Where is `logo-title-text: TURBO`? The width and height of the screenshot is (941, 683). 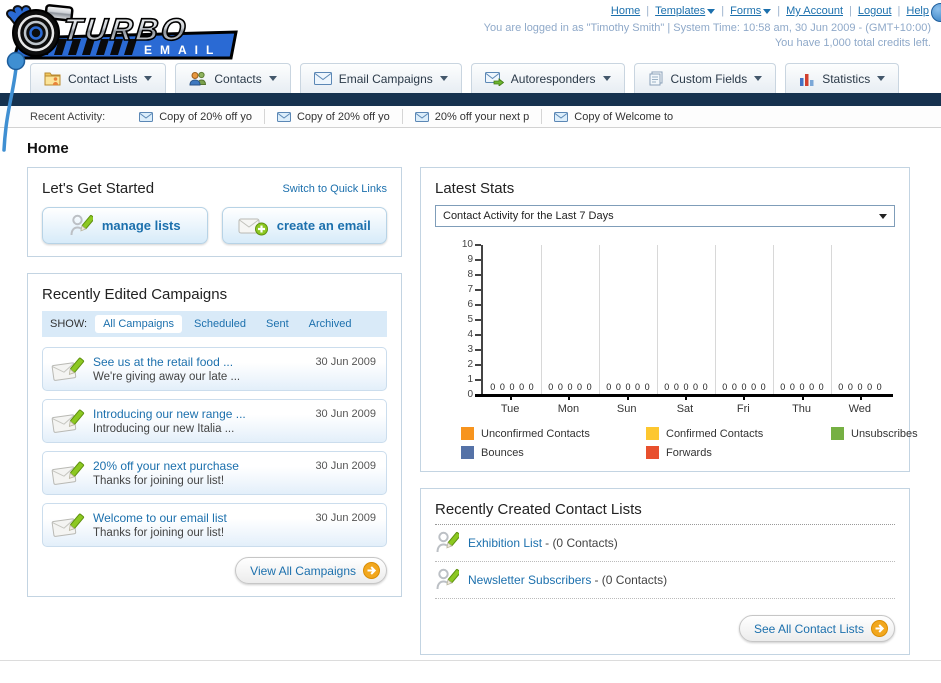 logo-title-text: TURBO is located at coordinates (125, 29).